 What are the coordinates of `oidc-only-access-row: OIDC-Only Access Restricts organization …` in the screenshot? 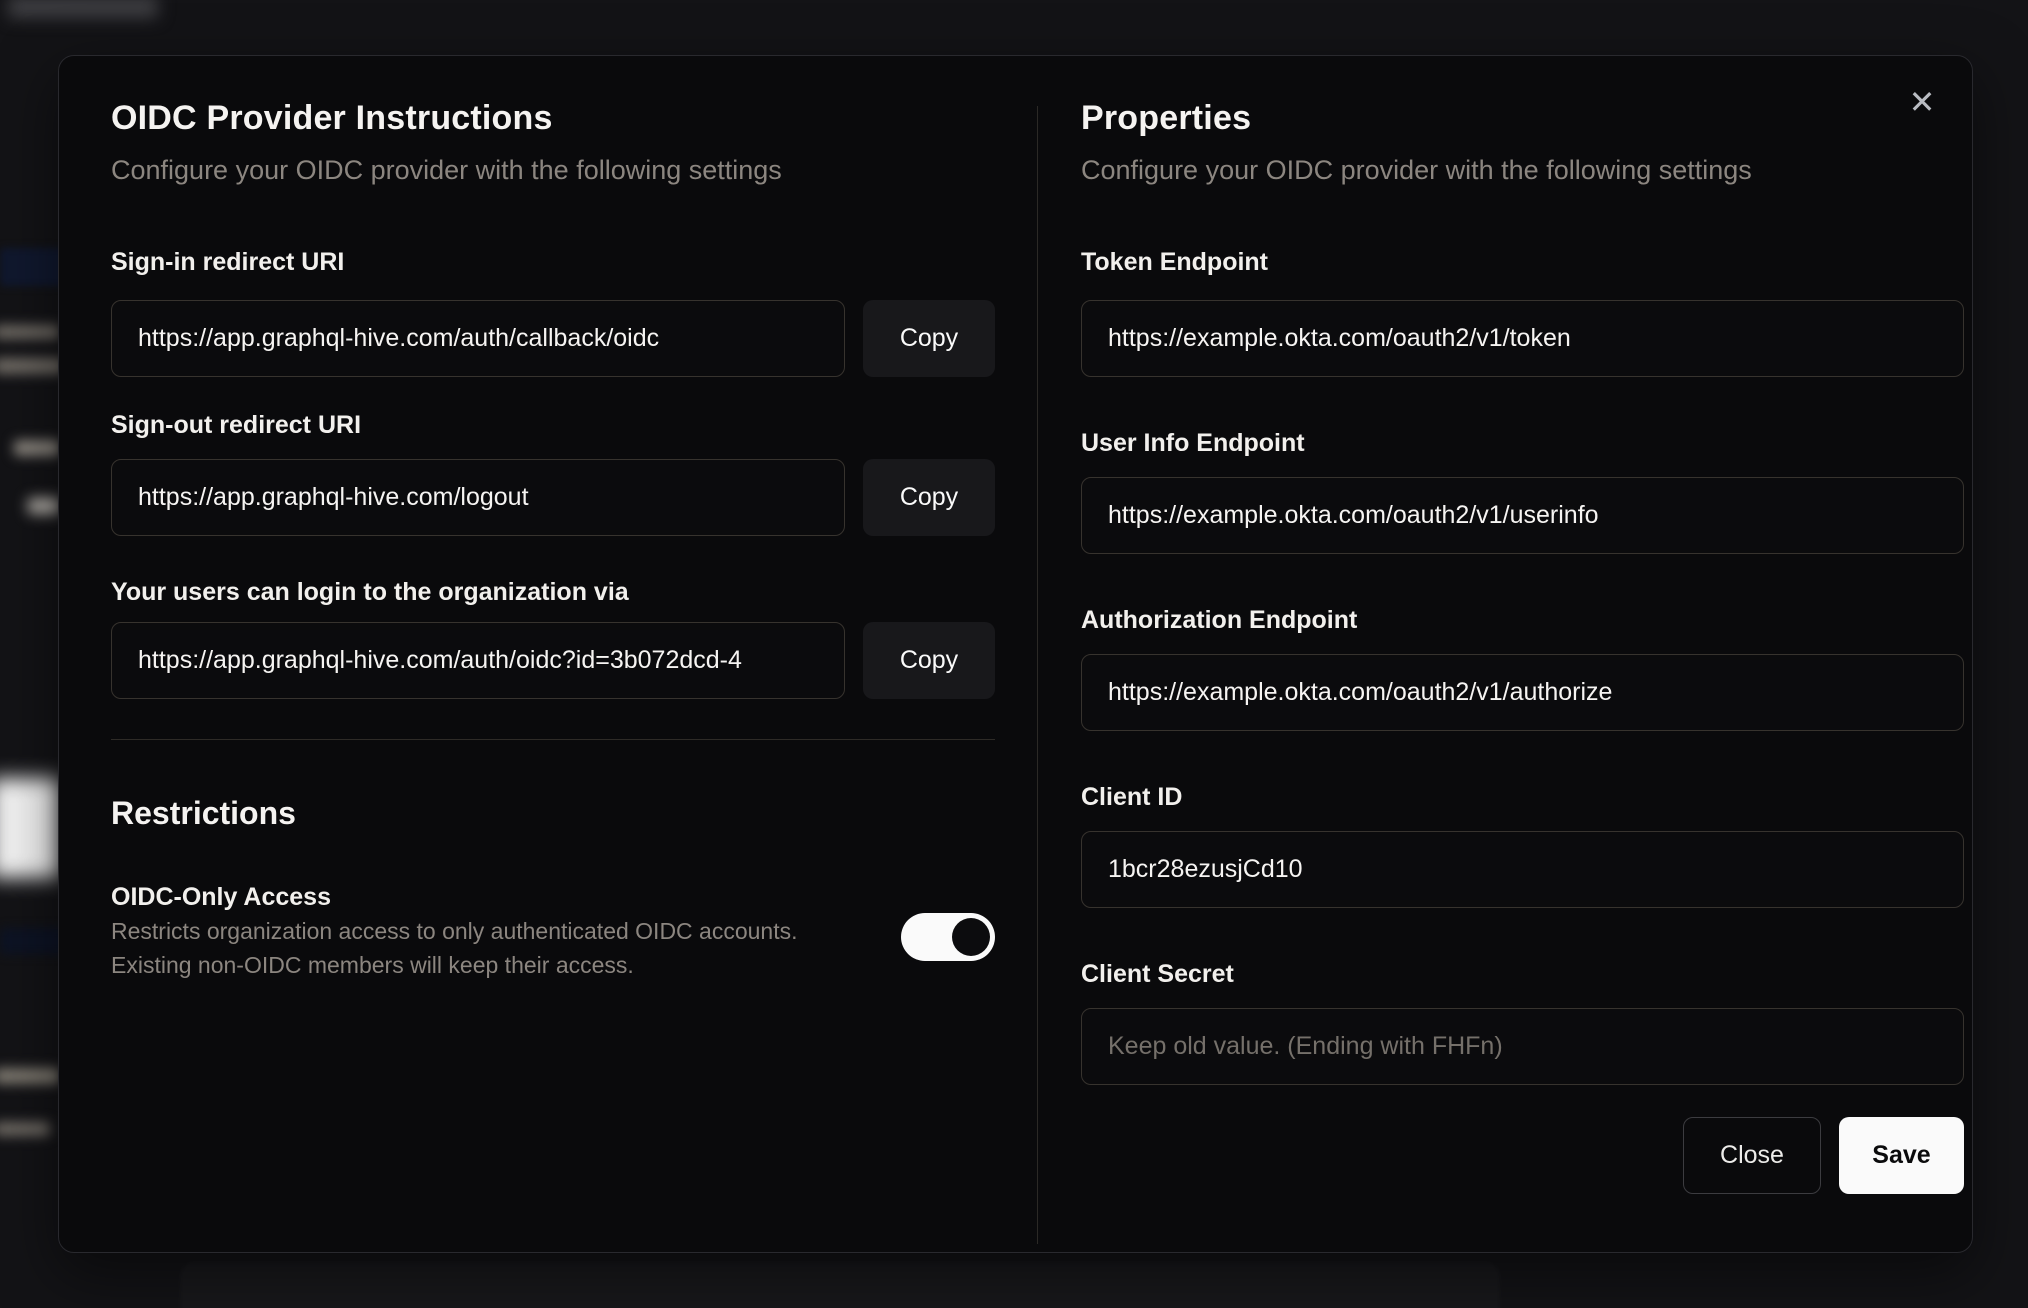 It's located at (553, 931).